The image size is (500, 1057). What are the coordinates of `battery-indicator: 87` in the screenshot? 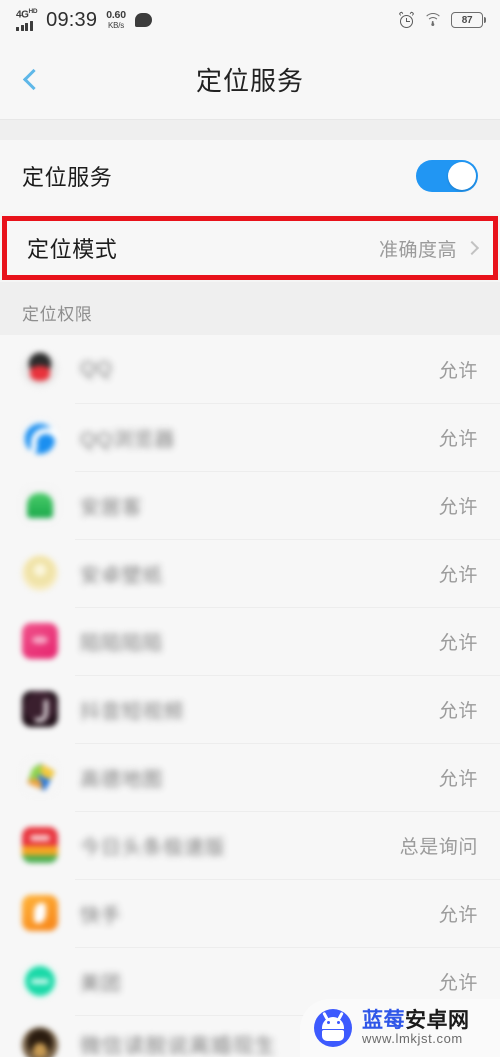 It's located at (468, 20).